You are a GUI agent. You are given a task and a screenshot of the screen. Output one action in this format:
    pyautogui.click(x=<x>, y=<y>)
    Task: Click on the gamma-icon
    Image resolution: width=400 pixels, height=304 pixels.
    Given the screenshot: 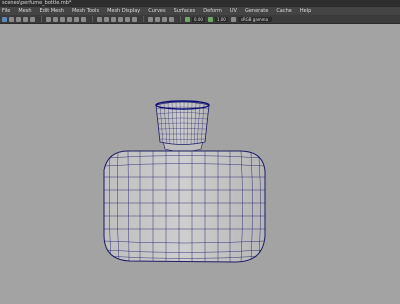 What is the action you would take?
    pyautogui.click(x=210, y=19)
    